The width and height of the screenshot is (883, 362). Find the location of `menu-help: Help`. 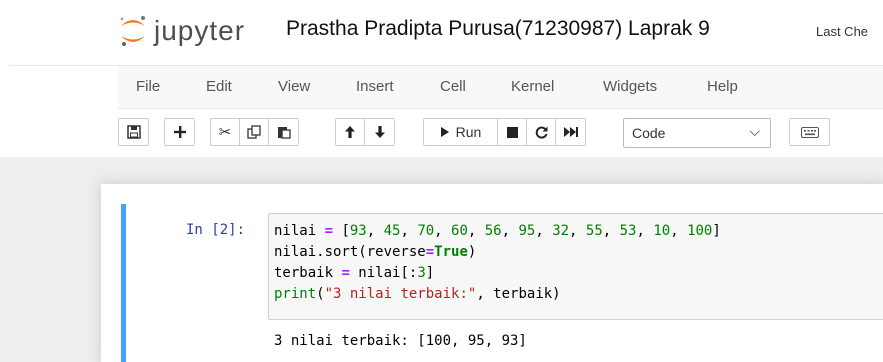

menu-help: Help is located at coordinates (722, 86).